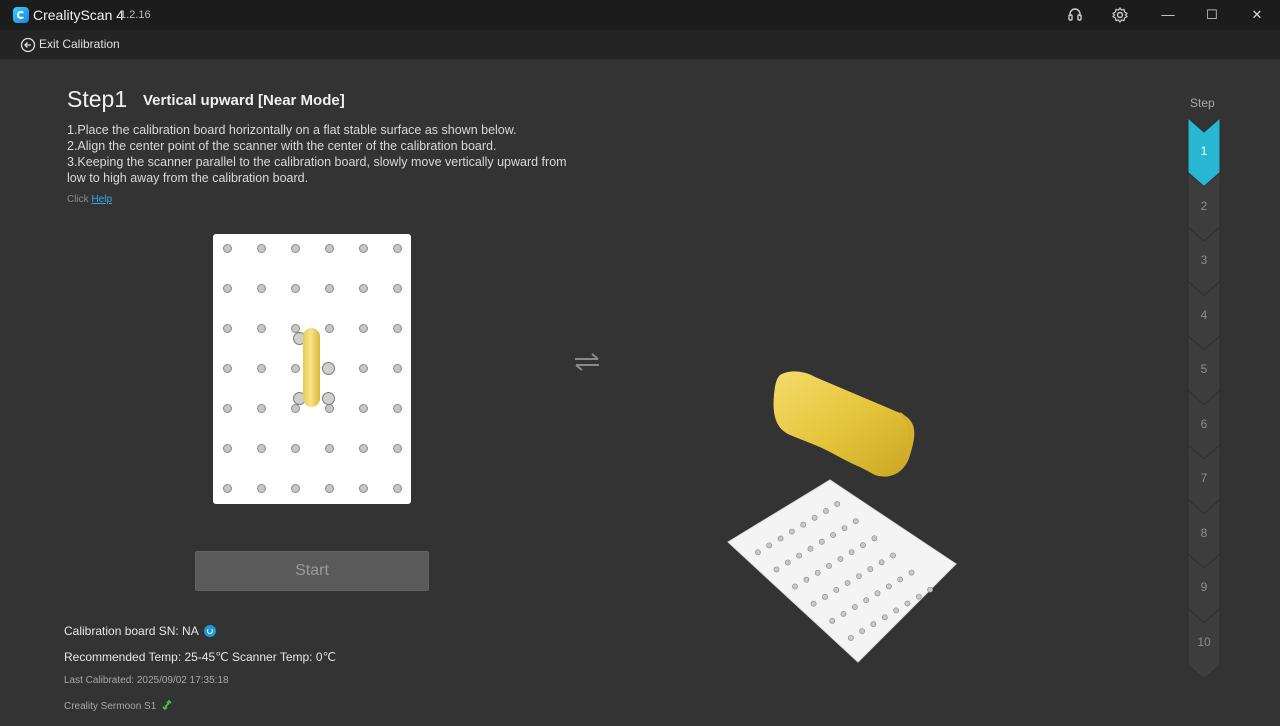  What do you see at coordinates (1257, 15) in the screenshot?
I see `close-icon: ✕` at bounding box center [1257, 15].